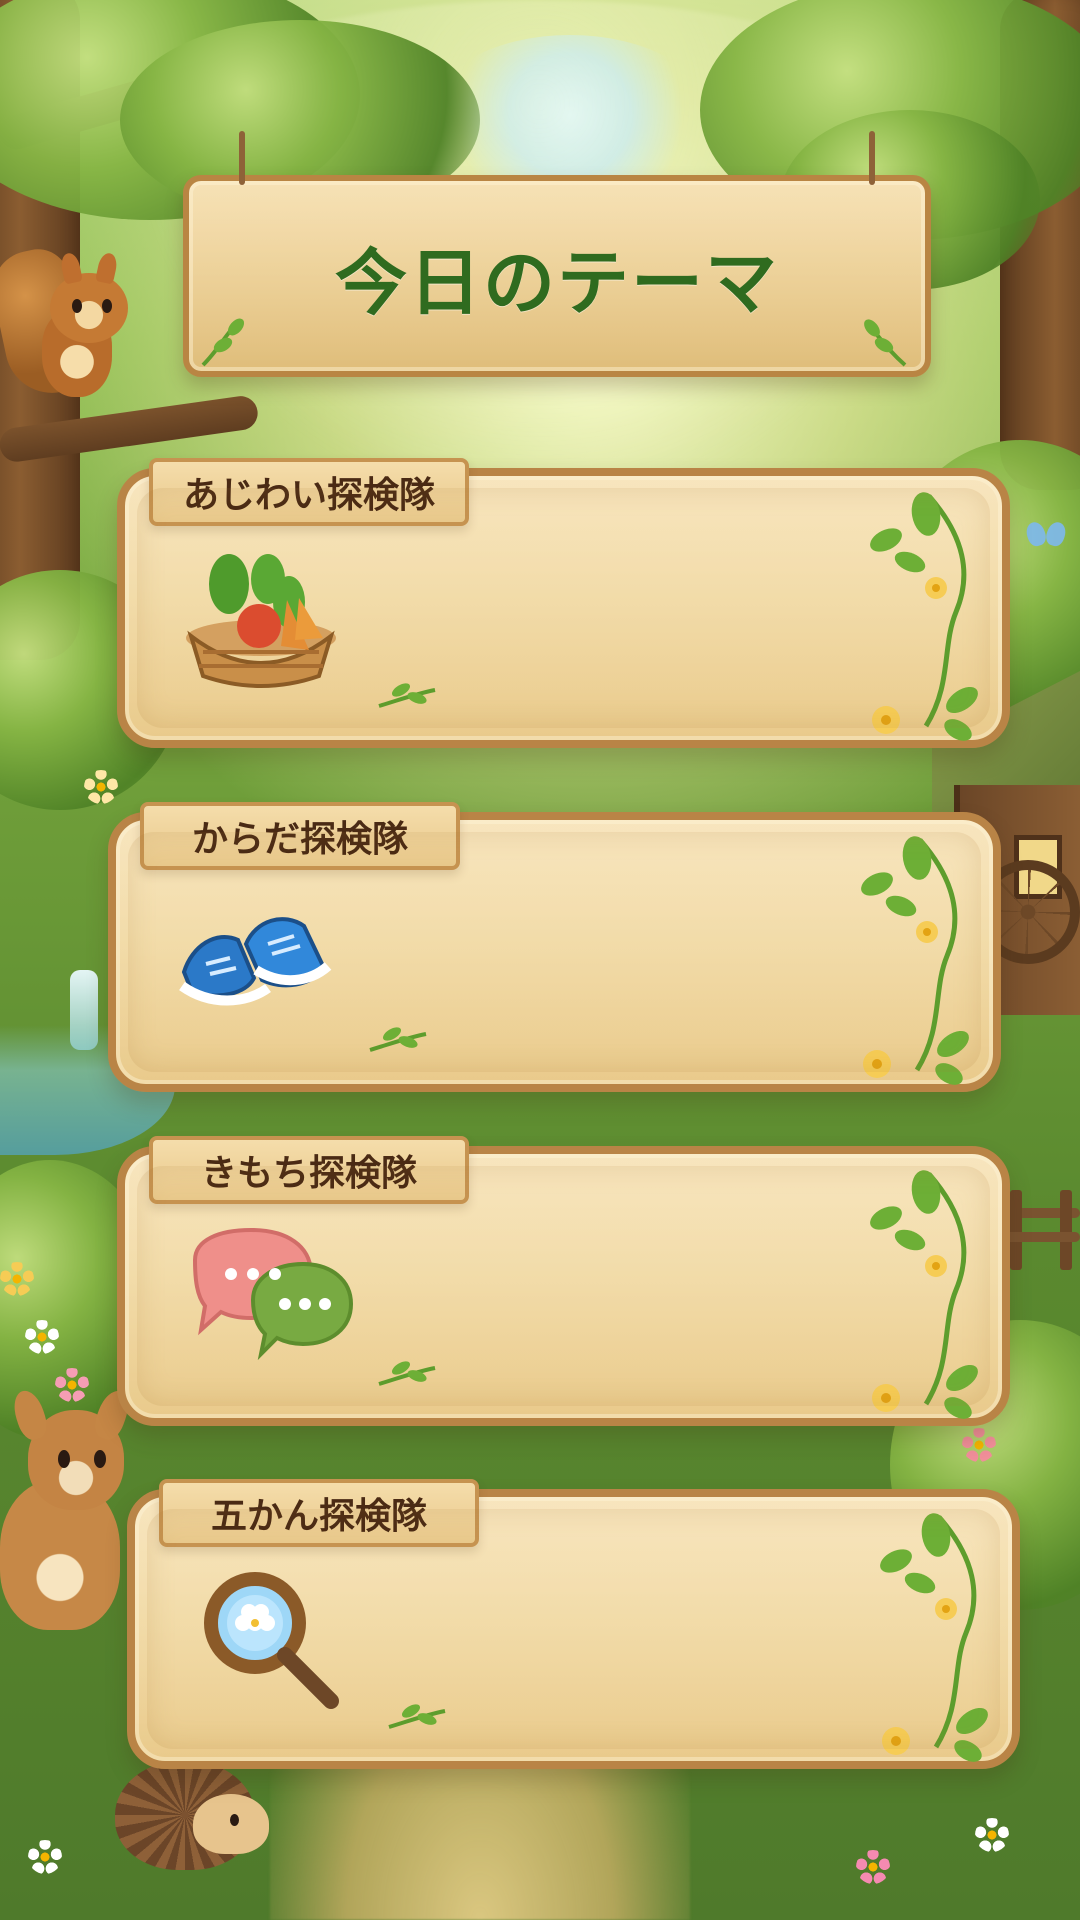 The width and height of the screenshot is (1080, 1920). I want to click on squirrel-head, so click(89, 308).